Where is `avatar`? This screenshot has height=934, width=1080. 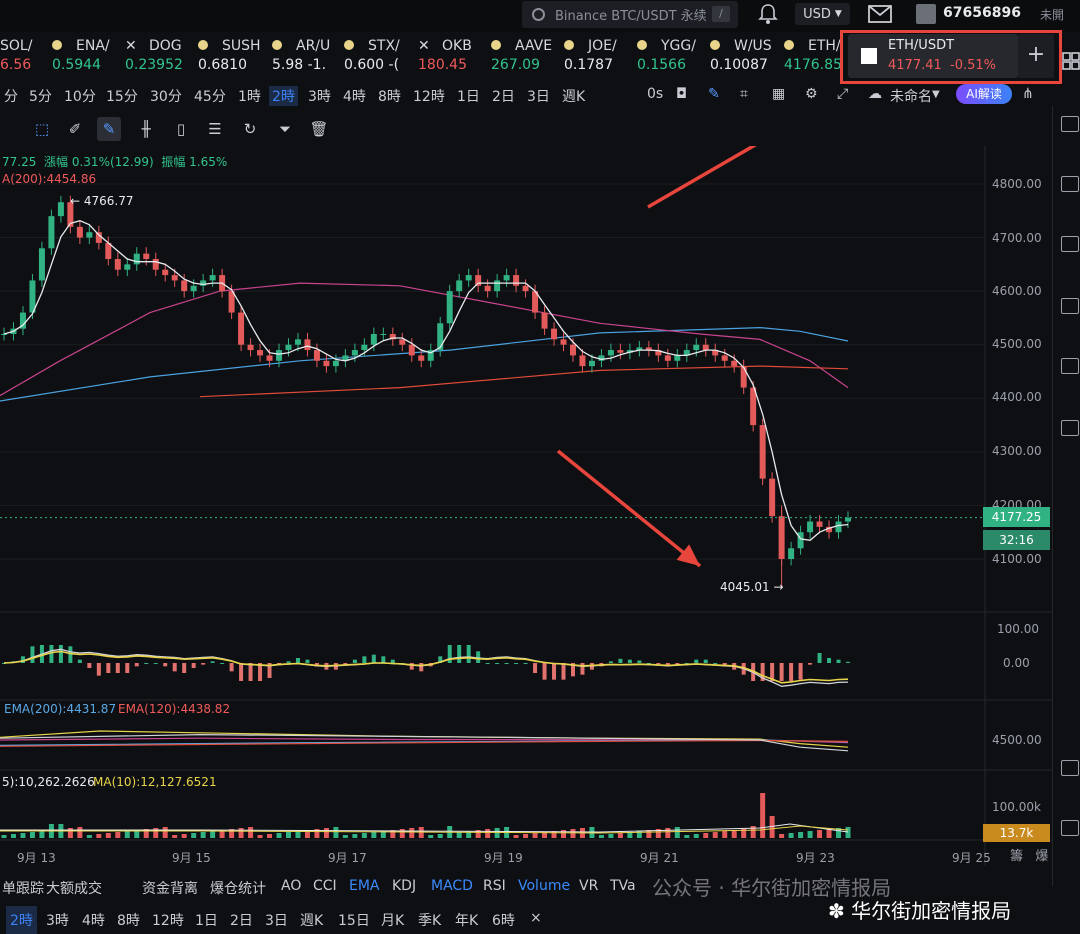
avatar is located at coordinates (926, 14).